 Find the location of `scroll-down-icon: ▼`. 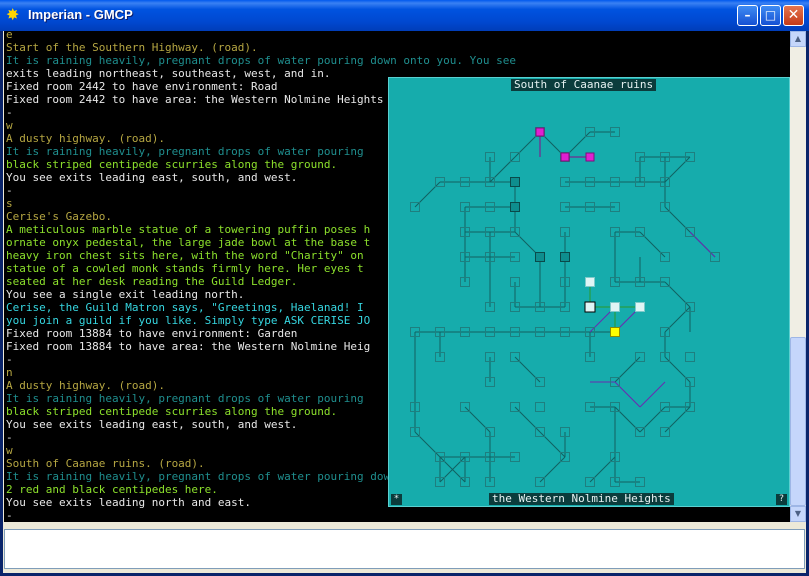

scroll-down-icon: ▼ is located at coordinates (798, 514).